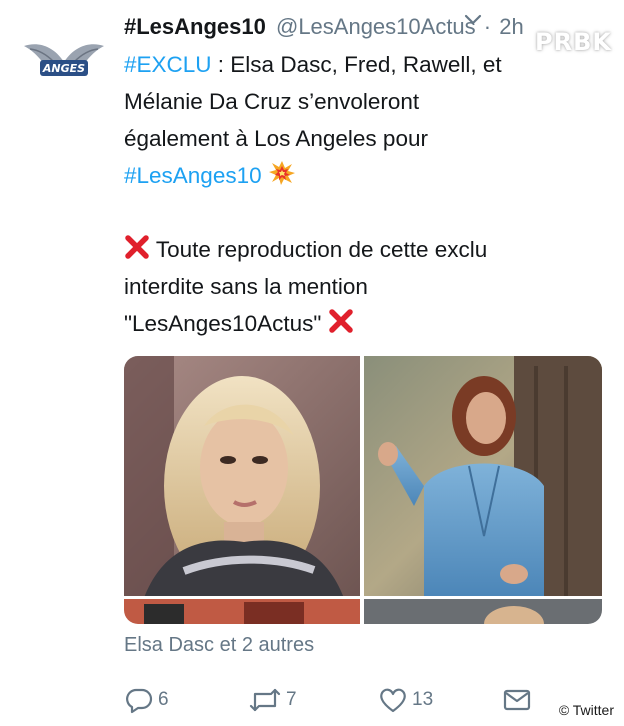 The width and height of the screenshot is (624, 726). Describe the element at coordinates (291, 699) in the screenshot. I see `retweet-count: 7` at that location.